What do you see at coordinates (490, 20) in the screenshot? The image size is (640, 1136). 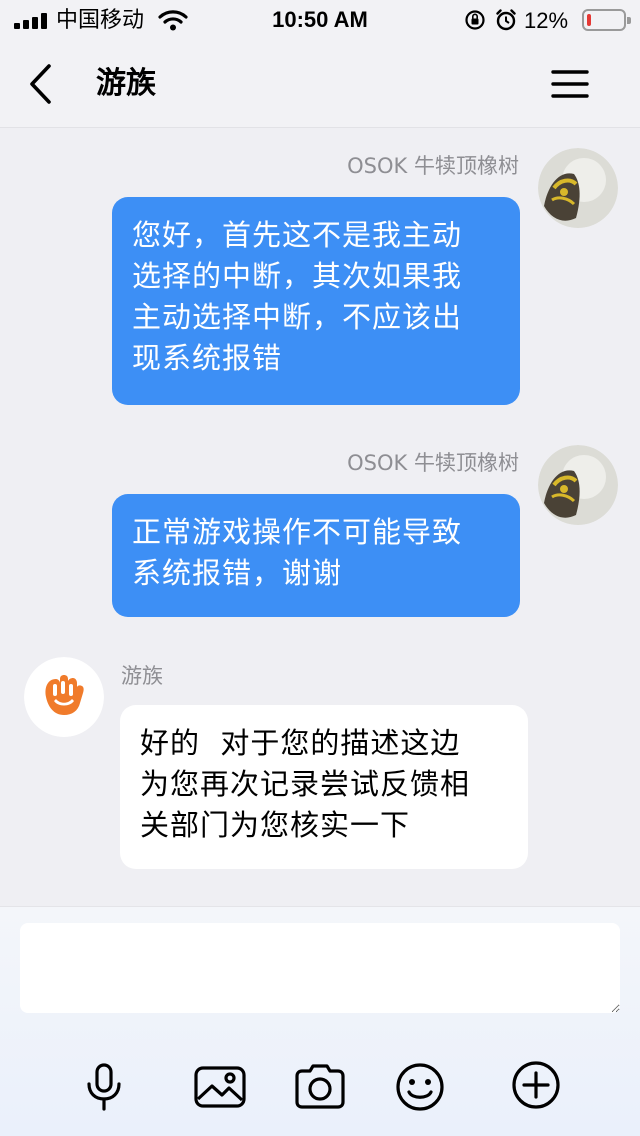 I see `orientation-lock-icon` at bounding box center [490, 20].